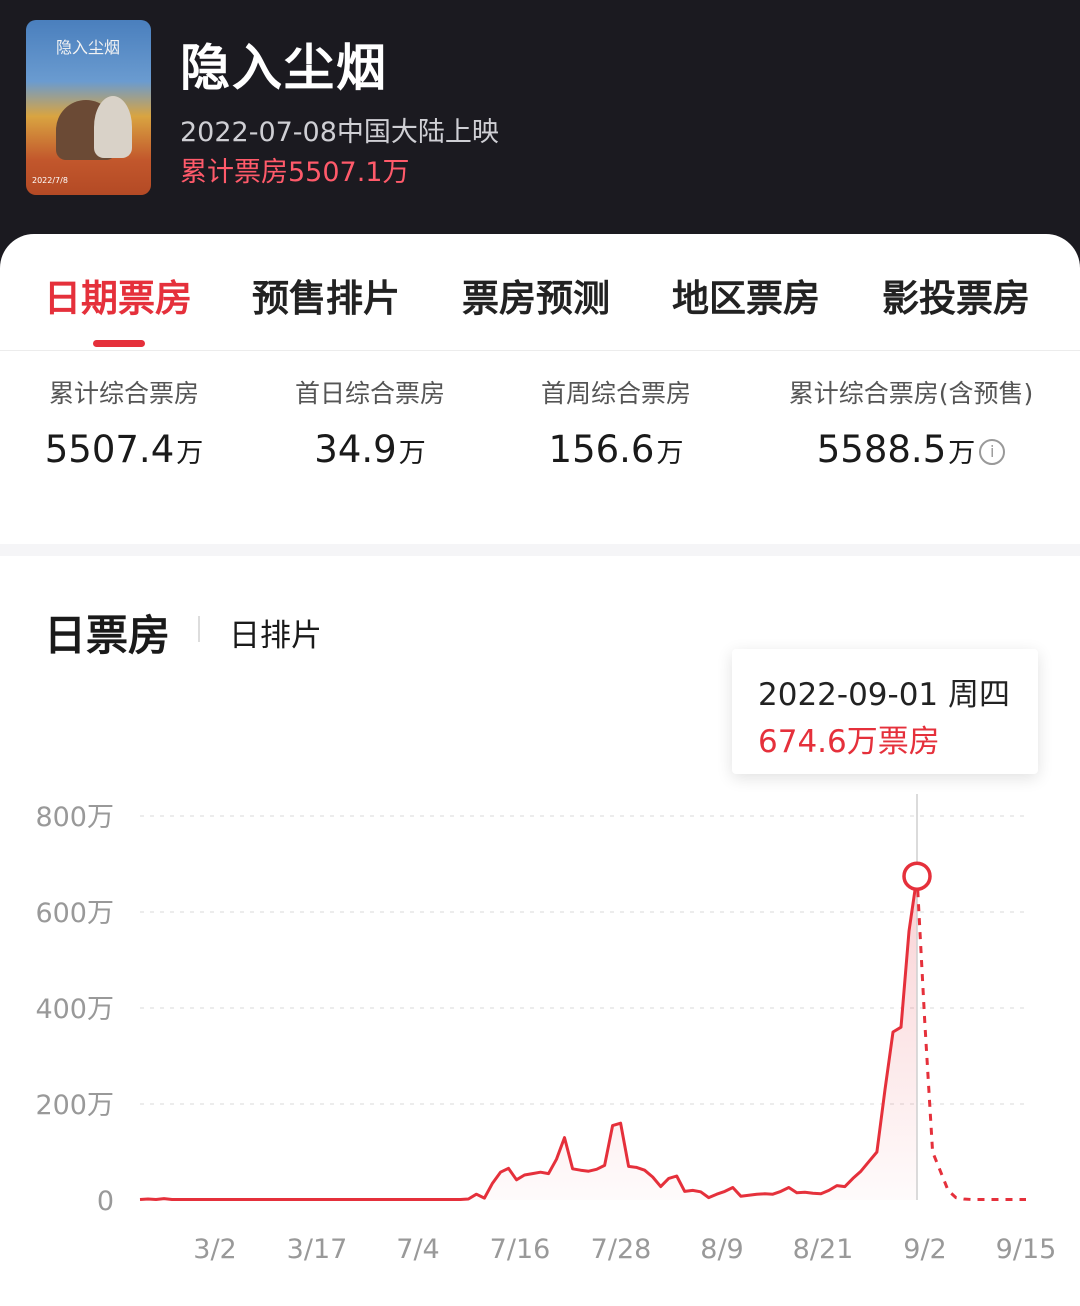 Image resolution: width=1080 pixels, height=1306 pixels. Describe the element at coordinates (621, 1249) in the screenshot. I see `x-tick-label: 7/28` at that location.